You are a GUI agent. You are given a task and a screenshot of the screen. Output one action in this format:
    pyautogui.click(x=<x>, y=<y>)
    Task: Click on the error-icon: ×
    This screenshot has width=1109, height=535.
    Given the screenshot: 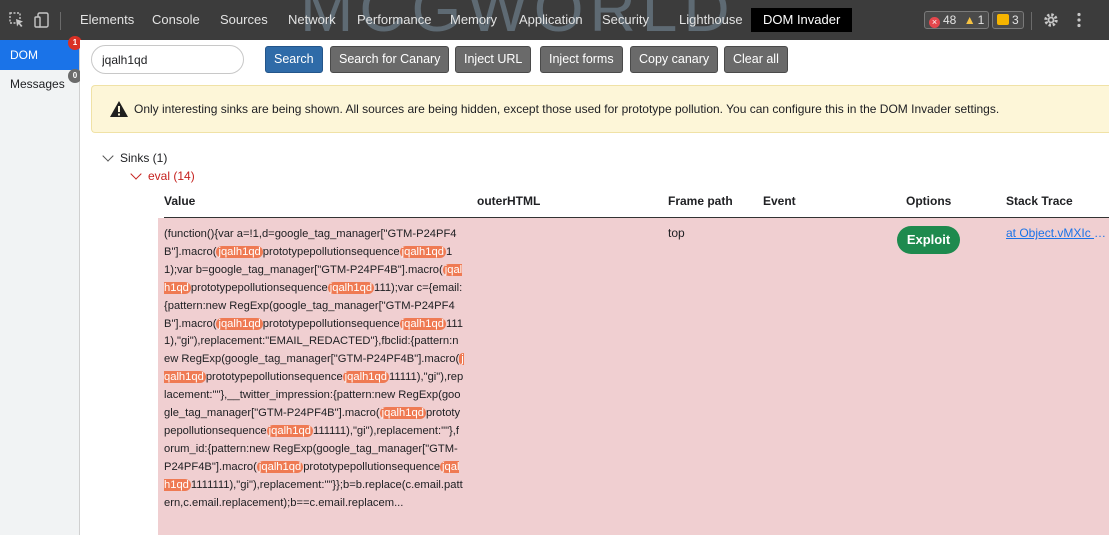 What is the action you would take?
    pyautogui.click(x=934, y=22)
    